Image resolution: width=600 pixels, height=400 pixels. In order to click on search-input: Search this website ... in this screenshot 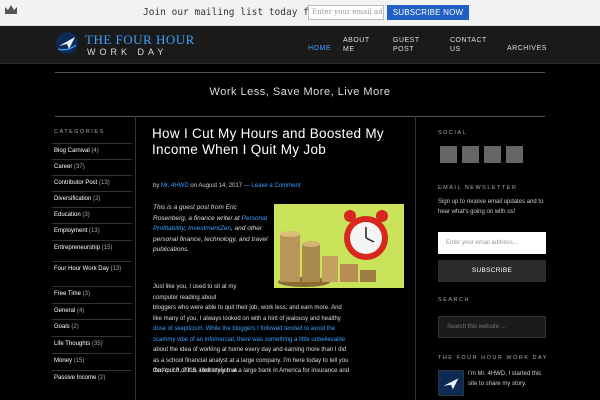, I will do `click(492, 327)`.